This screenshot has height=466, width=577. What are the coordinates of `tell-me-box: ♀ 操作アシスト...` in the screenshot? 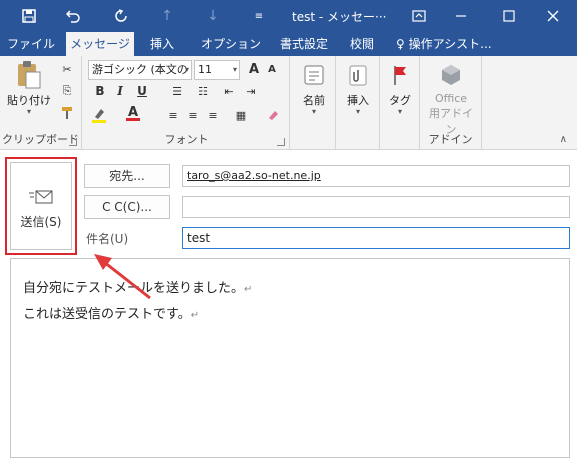 It's located at (451, 44).